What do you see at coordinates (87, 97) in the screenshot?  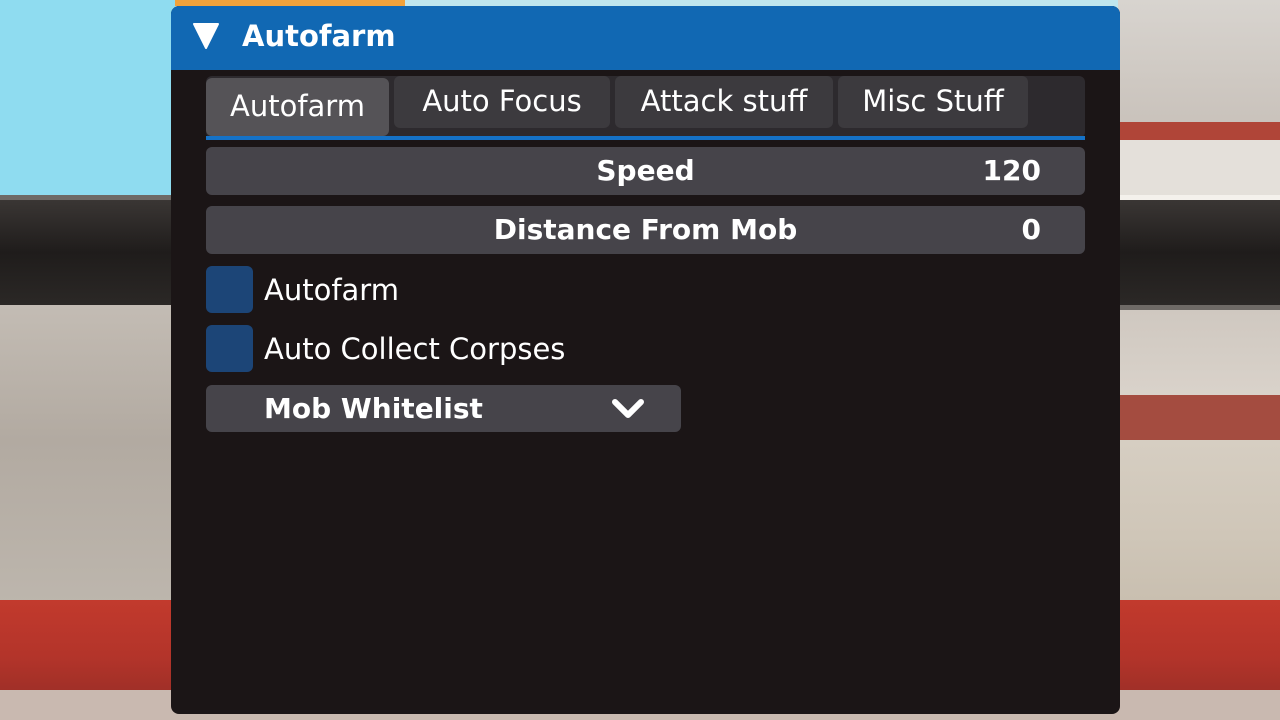 I see `background-sky` at bounding box center [87, 97].